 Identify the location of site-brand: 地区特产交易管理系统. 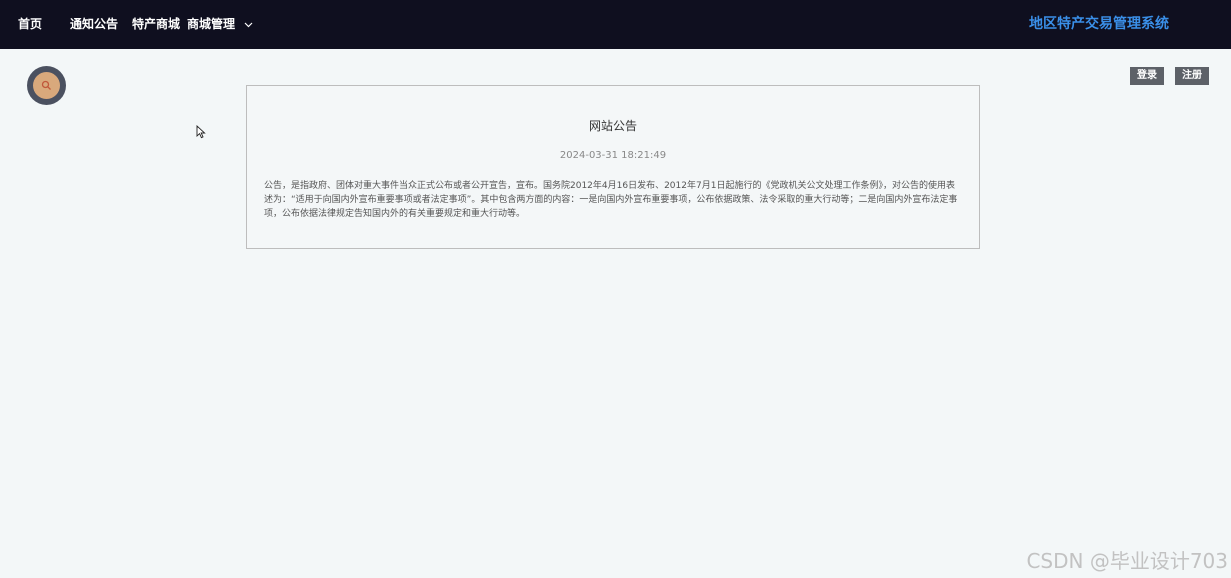
(1099, 24).